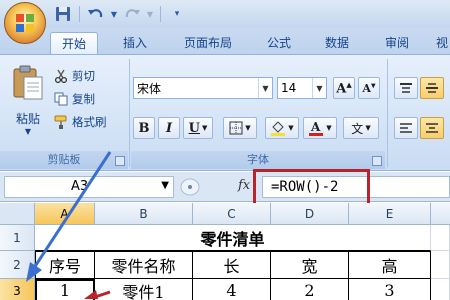 This screenshot has height=300, width=450. Describe the element at coordinates (74, 76) in the screenshot. I see `cut-button: 剪切` at that location.